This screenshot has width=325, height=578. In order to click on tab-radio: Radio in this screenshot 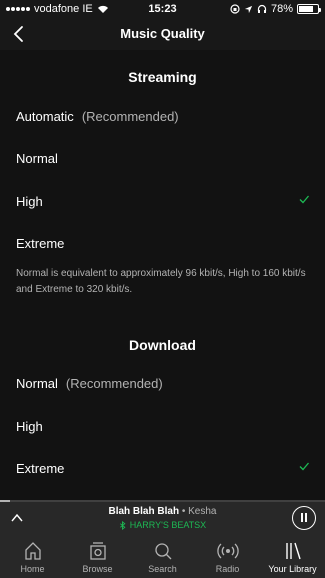, I will do `click(227, 556)`.